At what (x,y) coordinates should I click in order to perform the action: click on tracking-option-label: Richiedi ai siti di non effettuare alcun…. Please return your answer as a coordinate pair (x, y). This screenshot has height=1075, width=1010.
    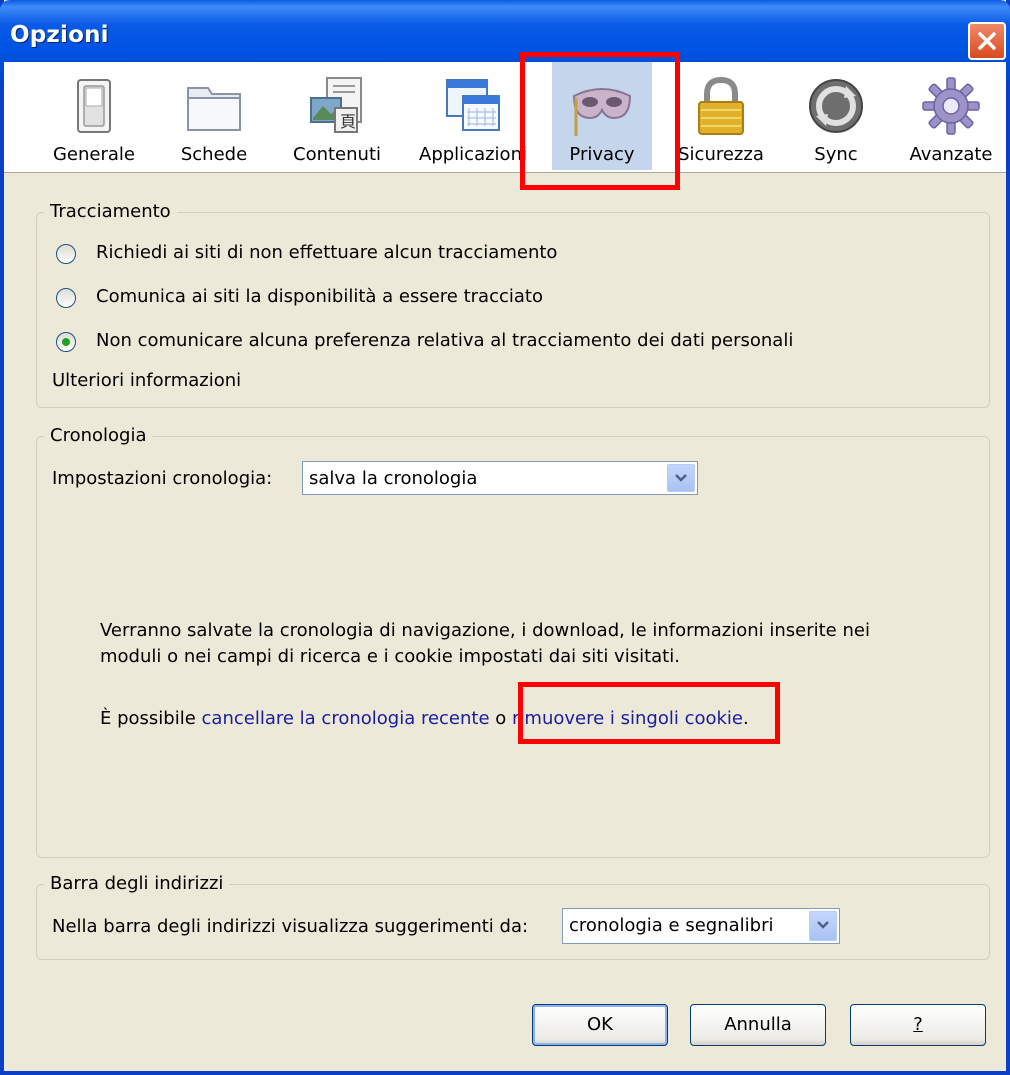
    Looking at the image, I should click on (327, 252).